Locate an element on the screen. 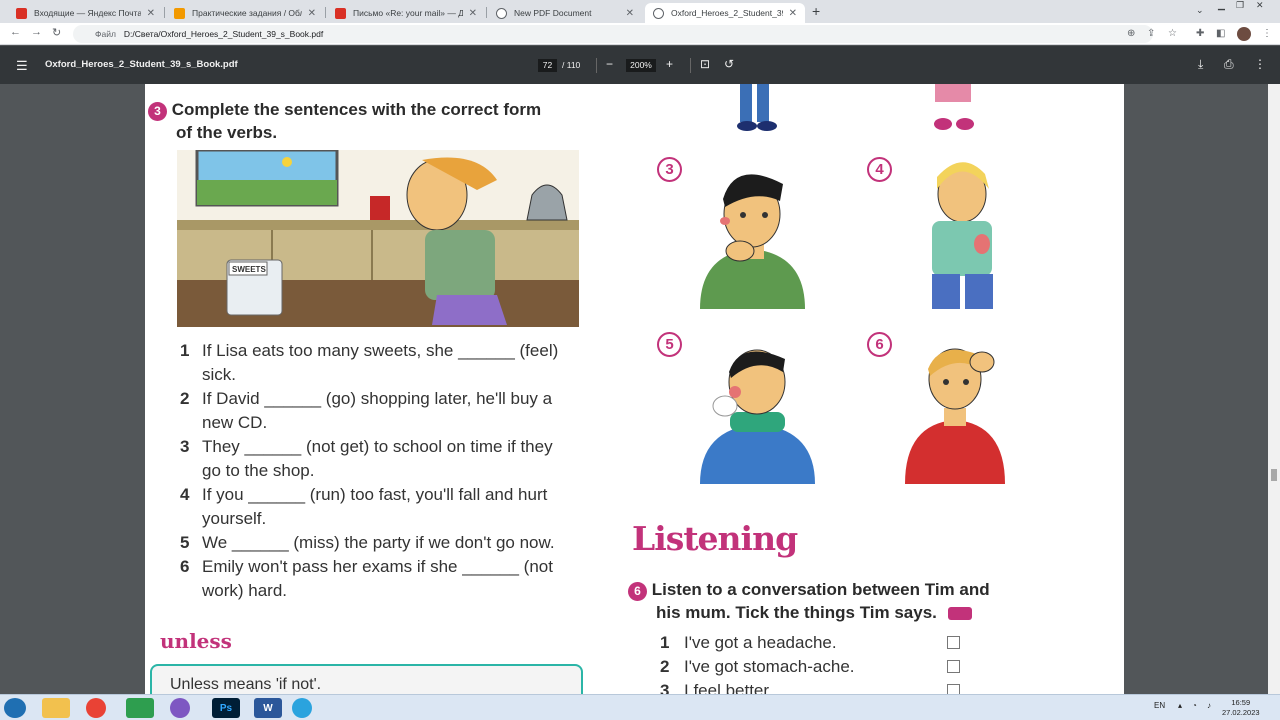 Image resolution: width=1280 pixels, height=720 pixels. page-number-input: 72 is located at coordinates (547, 65).